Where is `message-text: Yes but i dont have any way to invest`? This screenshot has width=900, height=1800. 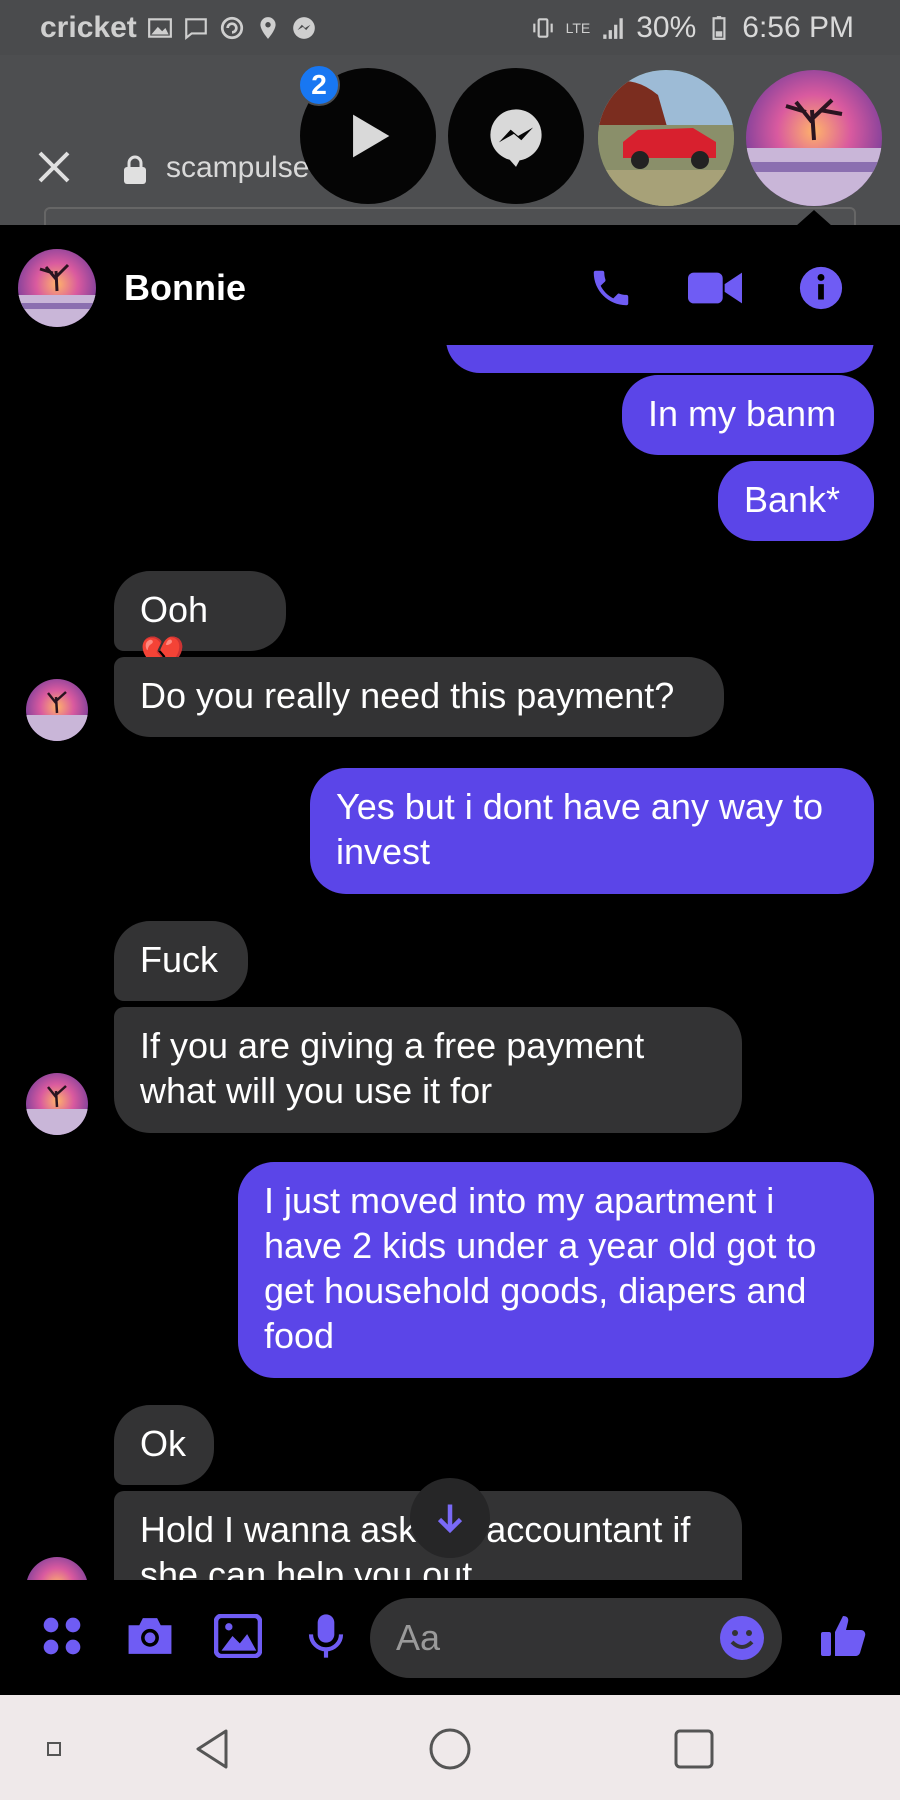 message-text: Yes but i dont have any way to invest is located at coordinates (580, 829).